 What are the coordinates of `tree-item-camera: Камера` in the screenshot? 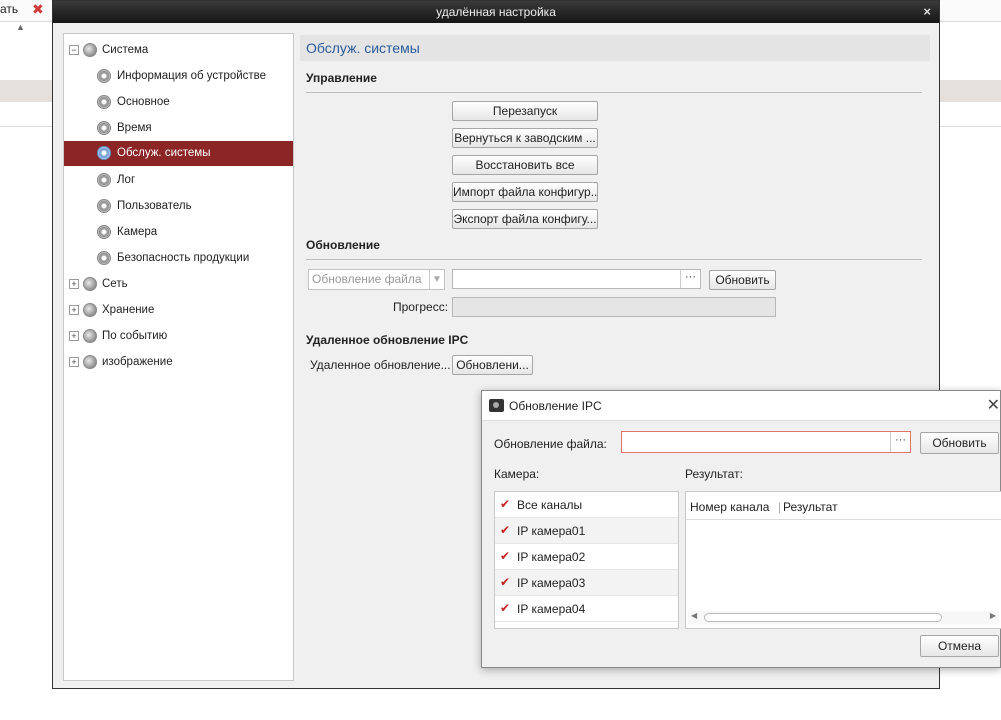 It's located at (178, 232).